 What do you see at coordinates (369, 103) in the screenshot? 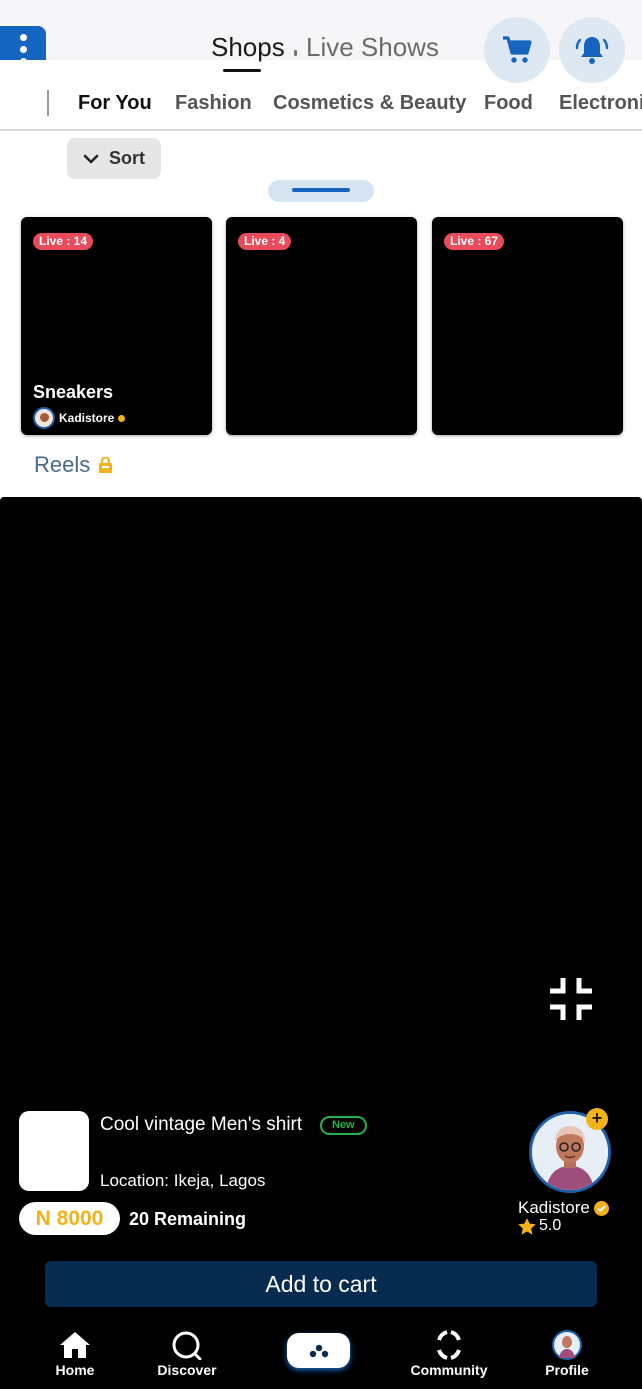
I see `category-tab-cosmetics-beauty: Cosmetics & Beauty` at bounding box center [369, 103].